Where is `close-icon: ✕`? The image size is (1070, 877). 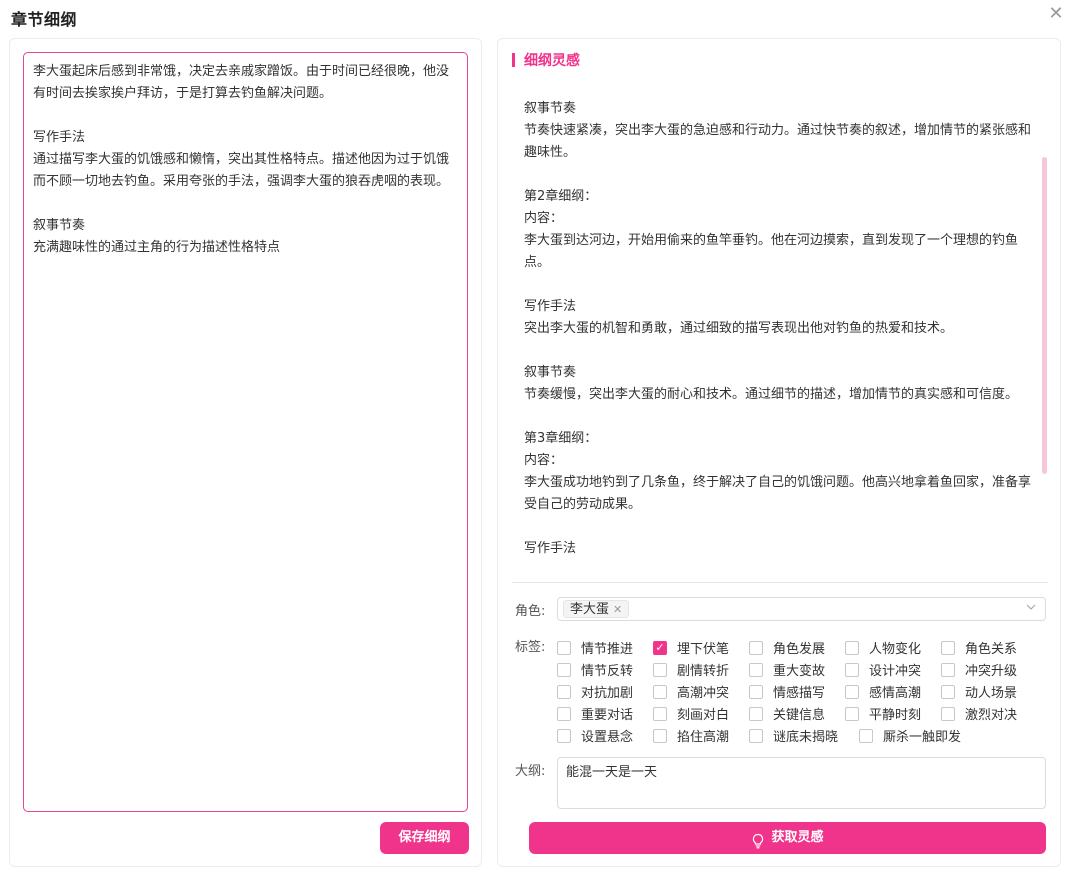 close-icon: ✕ is located at coordinates (1056, 14).